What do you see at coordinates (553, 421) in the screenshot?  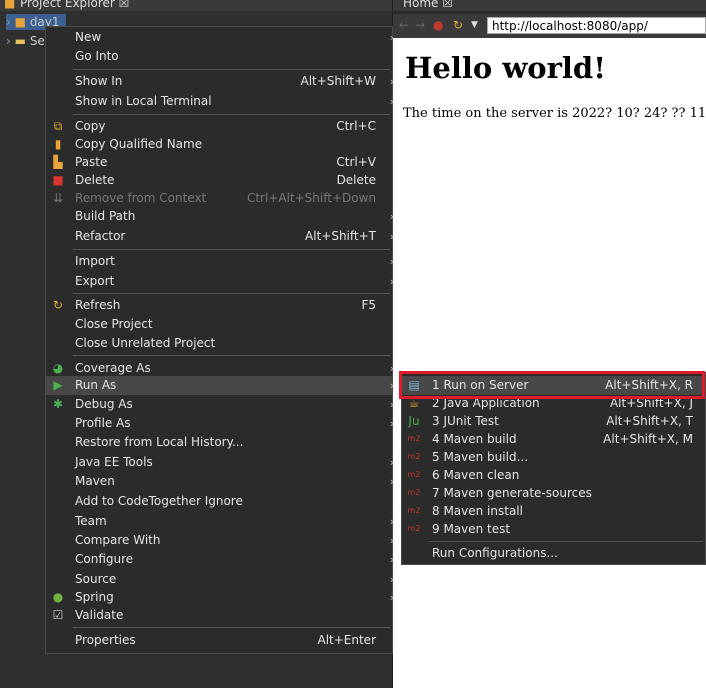 I see `submenu-item-junit-test: Ju 3 JUnit Test Alt+Shift+X, T` at bounding box center [553, 421].